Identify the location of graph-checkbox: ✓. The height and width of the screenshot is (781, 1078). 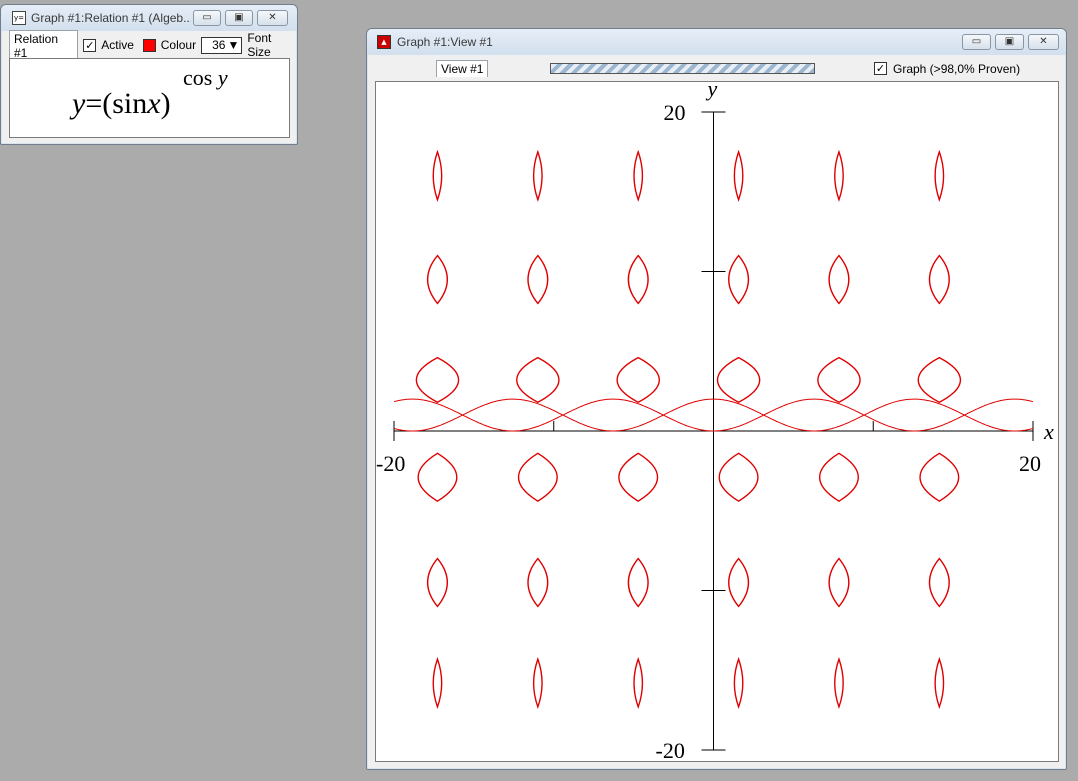
(880, 68).